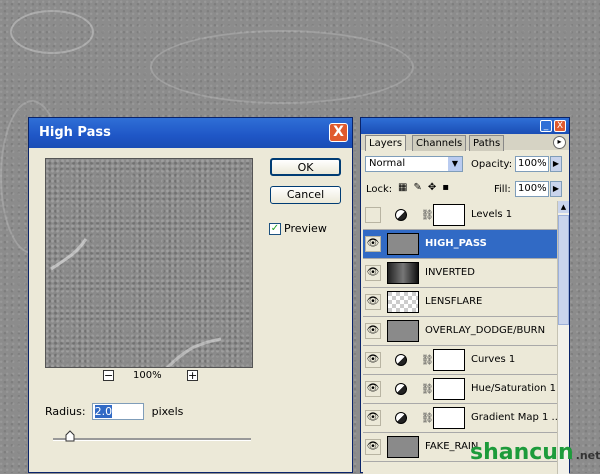 Image resolution: width=600 pixels, height=474 pixels. I want to click on scrollbar-thumb, so click(563, 270).